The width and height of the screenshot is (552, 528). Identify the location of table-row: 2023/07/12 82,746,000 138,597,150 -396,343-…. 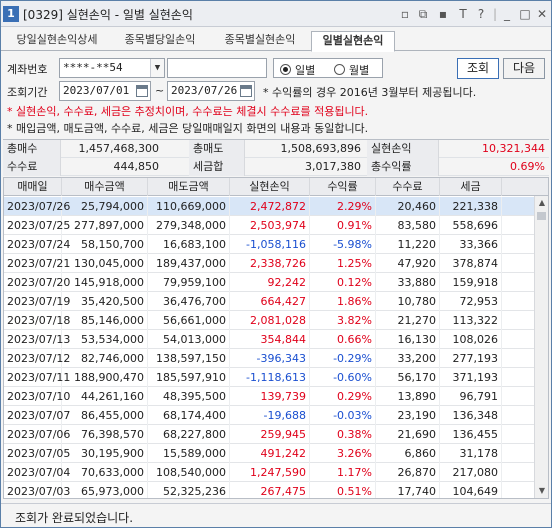
(276, 358).